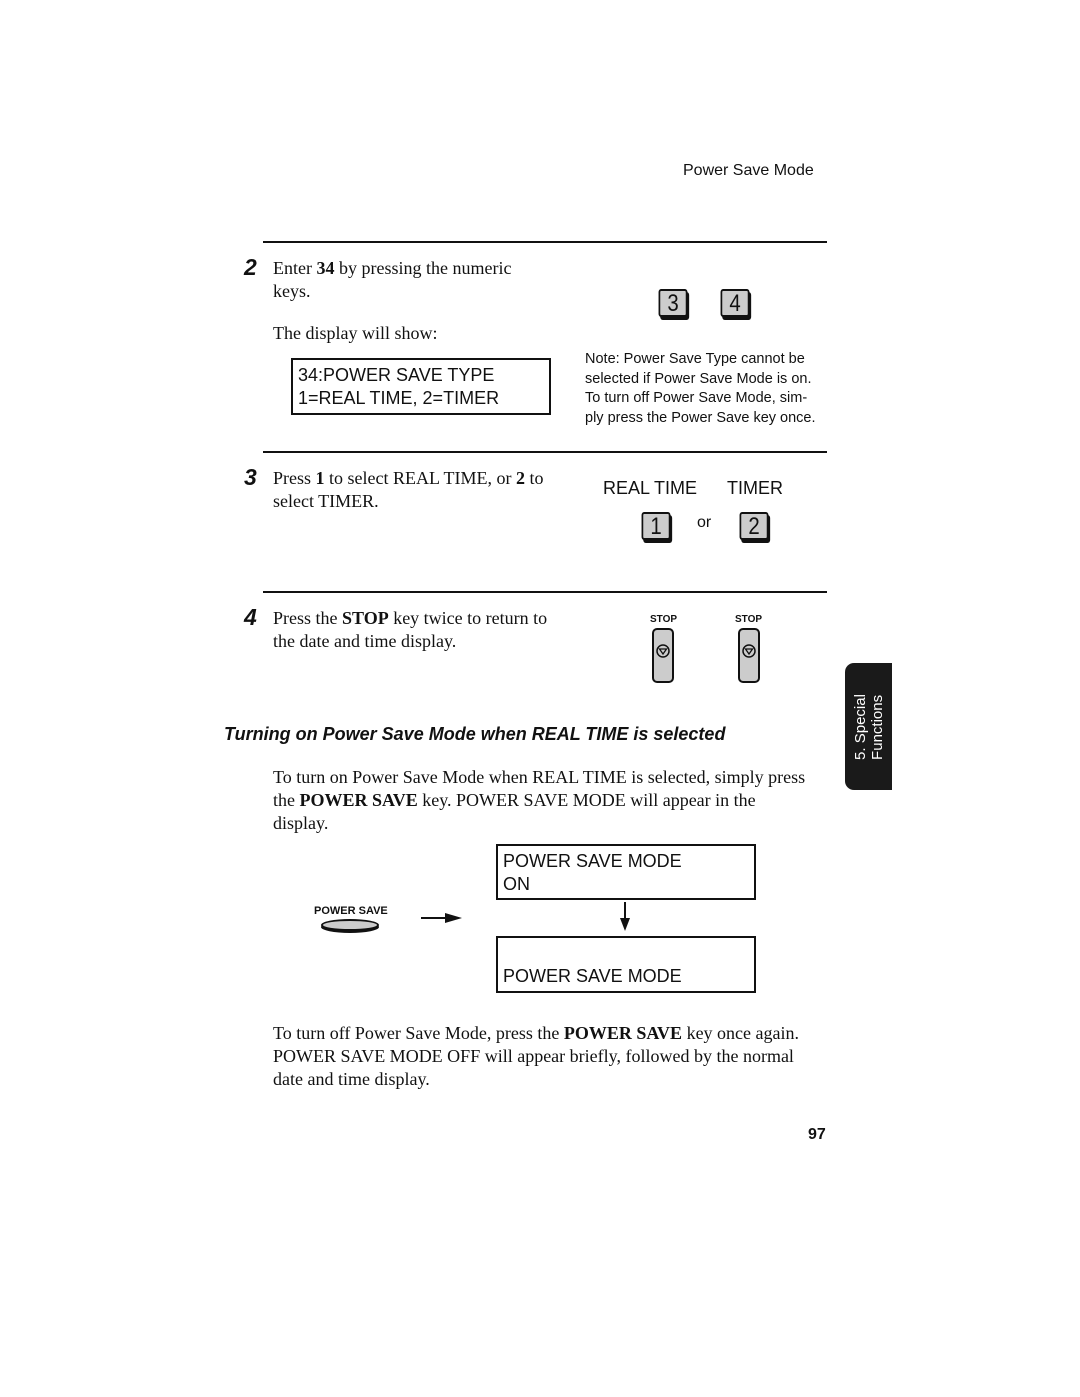 This screenshot has width=1080, height=1397. What do you see at coordinates (307, 618) in the screenshot?
I see `text: Press the` at bounding box center [307, 618].